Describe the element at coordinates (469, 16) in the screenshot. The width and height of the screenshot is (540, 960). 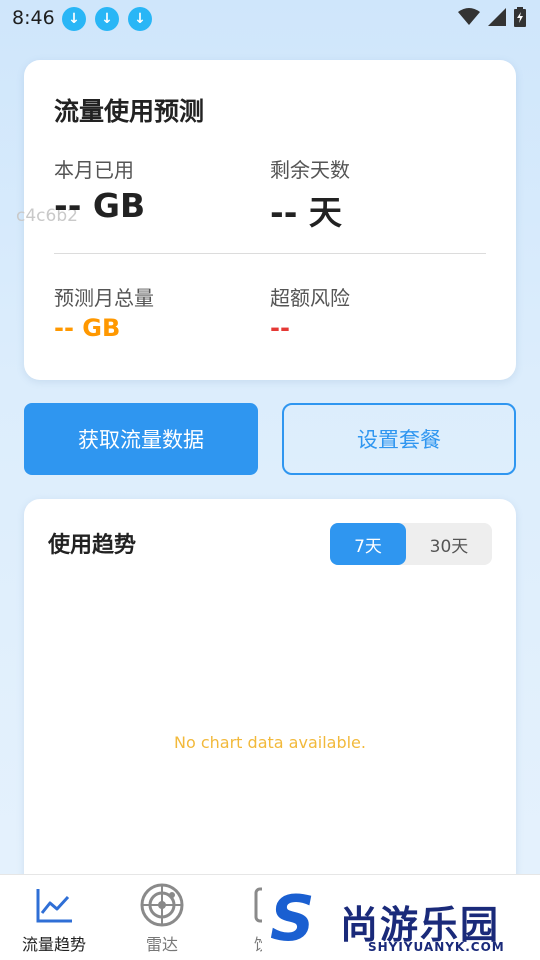
I see `wifi-icon` at that location.